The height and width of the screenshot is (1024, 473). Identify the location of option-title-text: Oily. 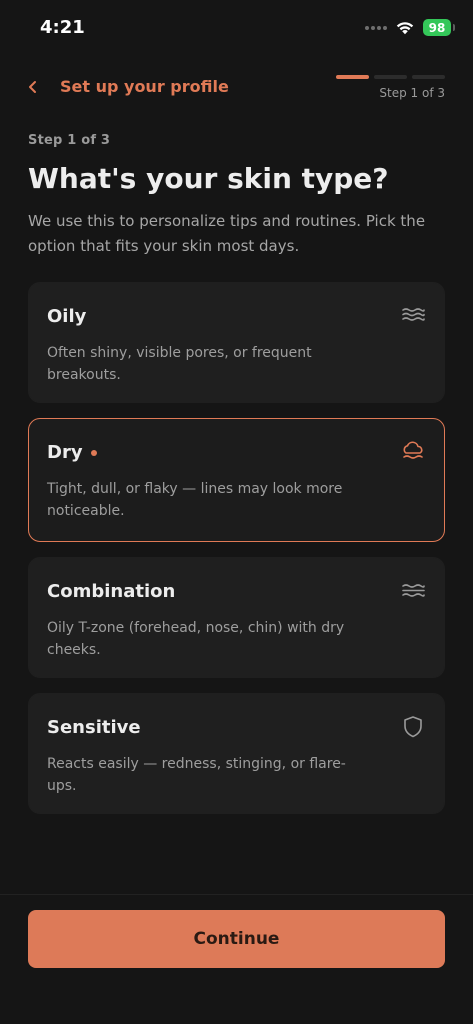
(67, 316).